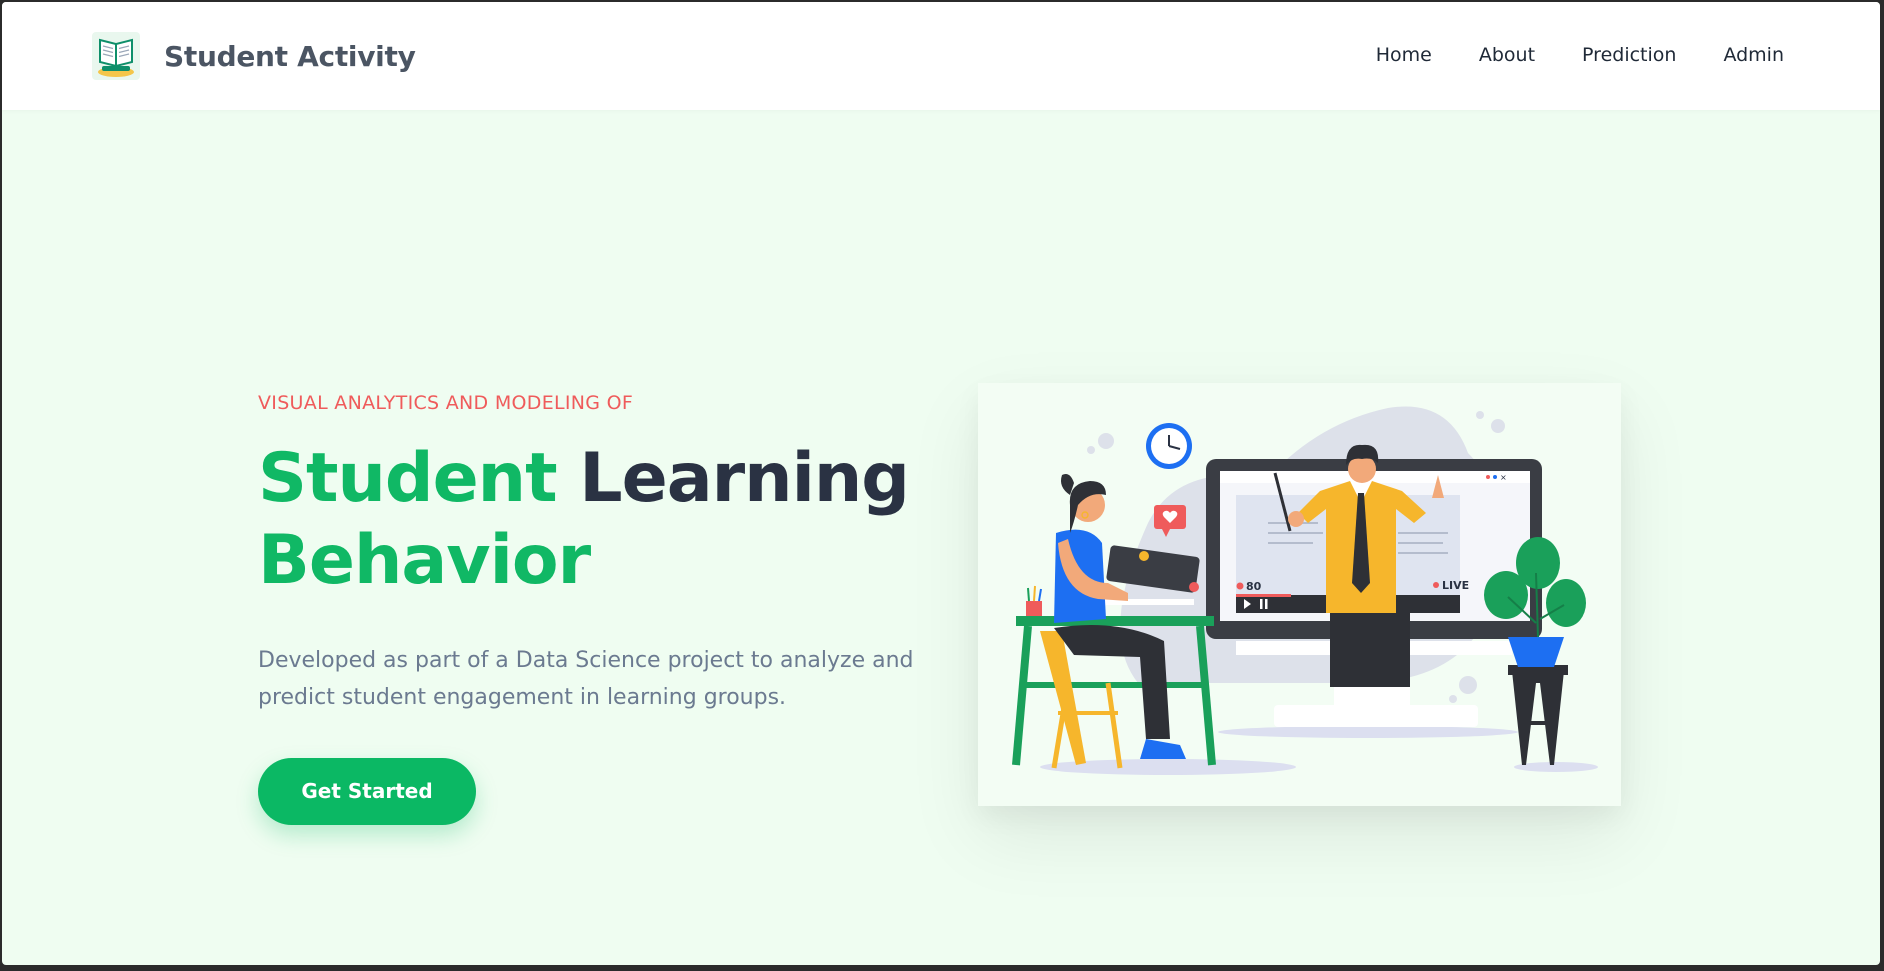 Image resolution: width=1884 pixels, height=971 pixels. Describe the element at coordinates (290, 56) in the screenshot. I see `brand-name: Student Activity` at that location.